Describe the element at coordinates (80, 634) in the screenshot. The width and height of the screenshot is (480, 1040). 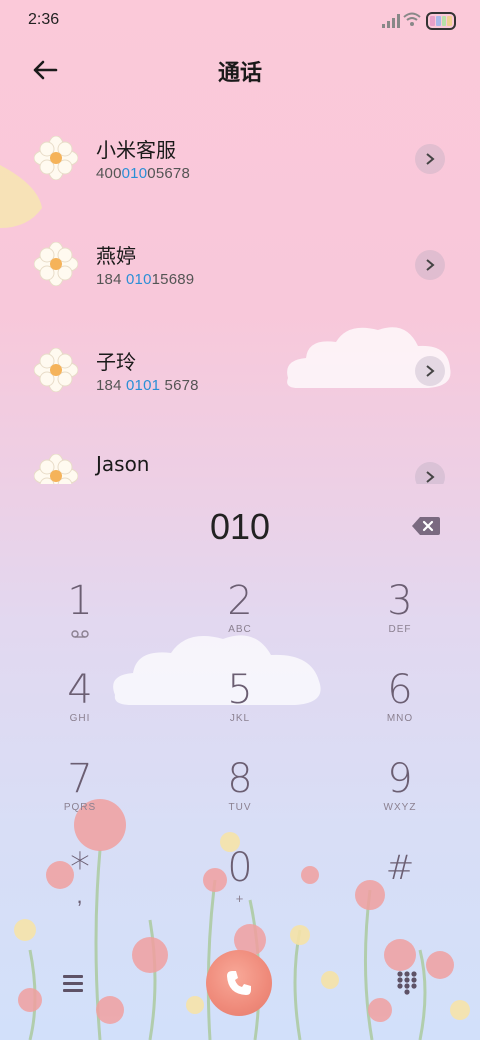
I see `voicemail-icon` at that location.